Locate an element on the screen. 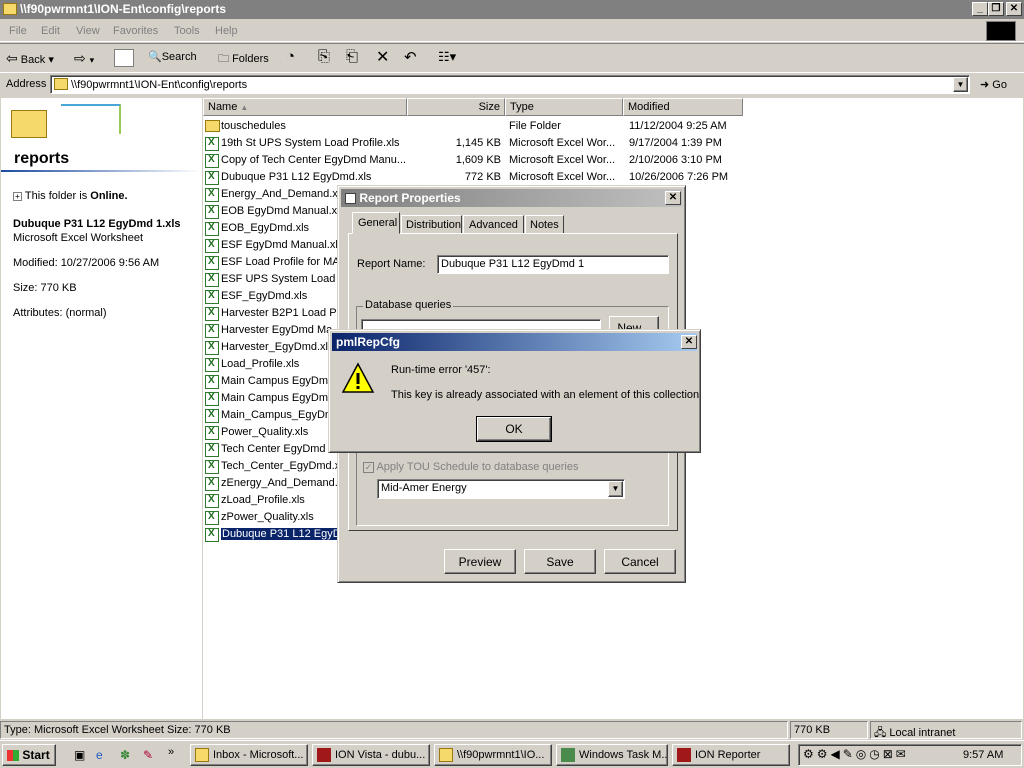 Image resolution: width=1024 pixels, height=768 pixels. up-folder-icon is located at coordinates (124, 58).